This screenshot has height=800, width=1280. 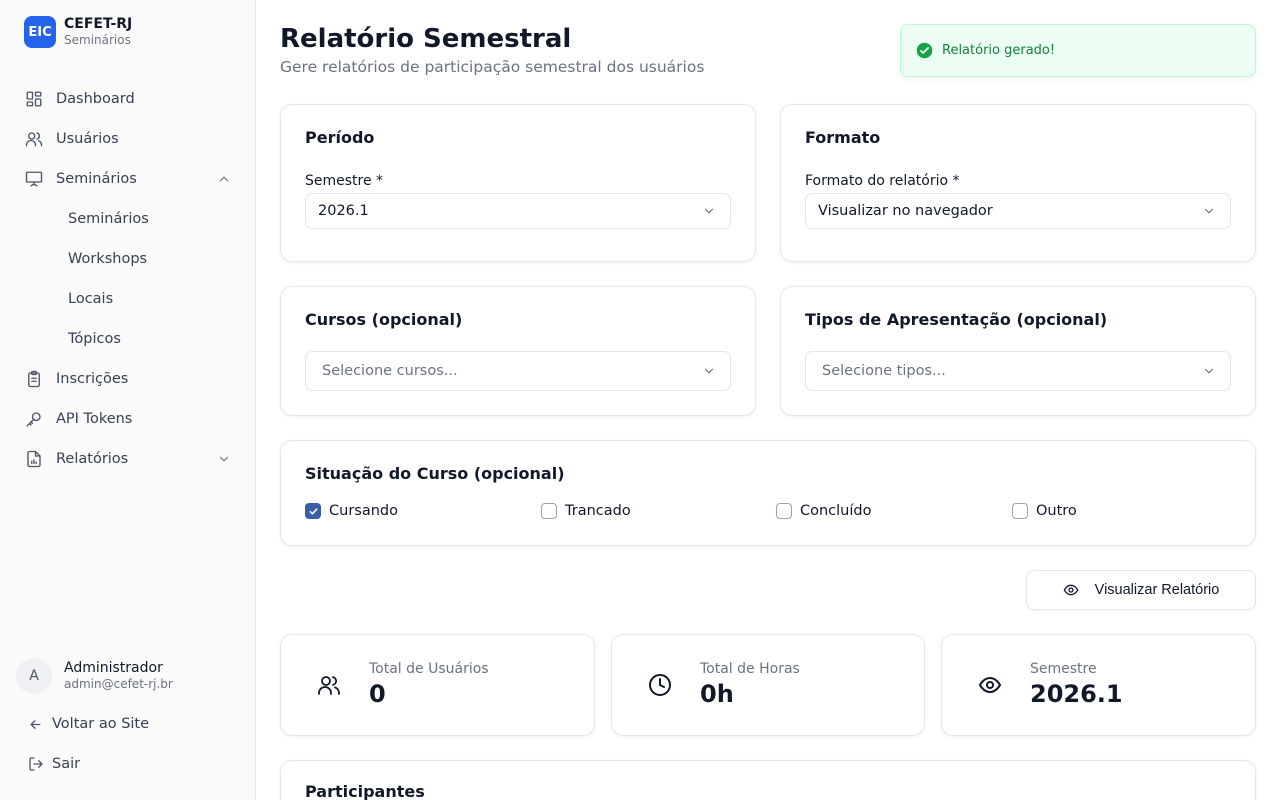 I want to click on success-toast: Relatório gerado!, so click(x=1078, y=50).